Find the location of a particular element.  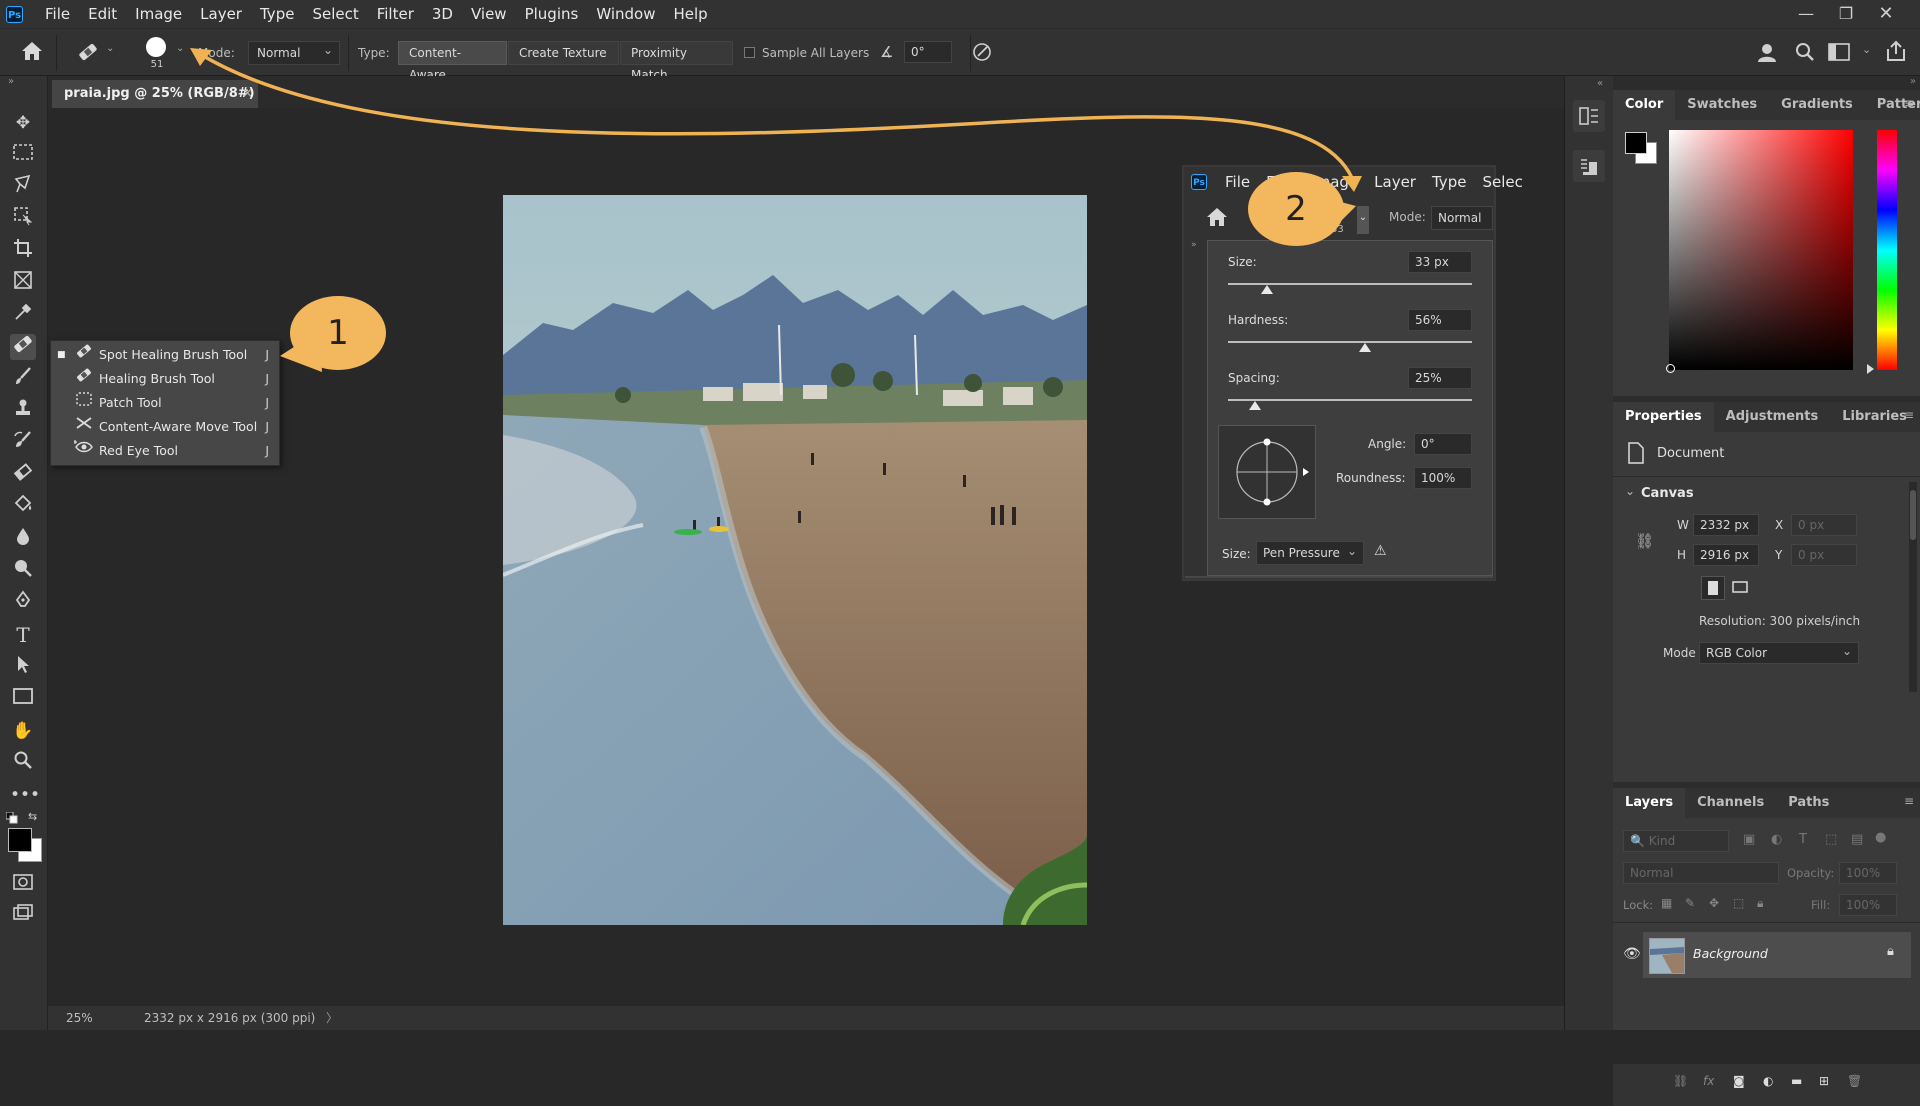

landscape-orientation-icon is located at coordinates (1740, 587).